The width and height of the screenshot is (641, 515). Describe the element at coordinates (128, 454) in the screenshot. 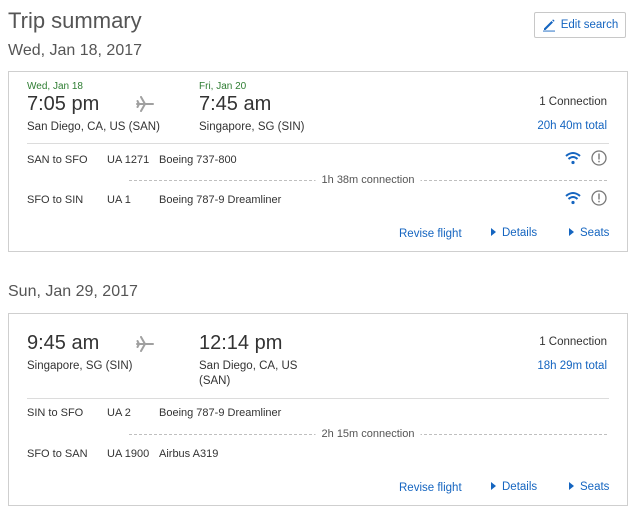

I see `segment-flight: UA 1900` at that location.